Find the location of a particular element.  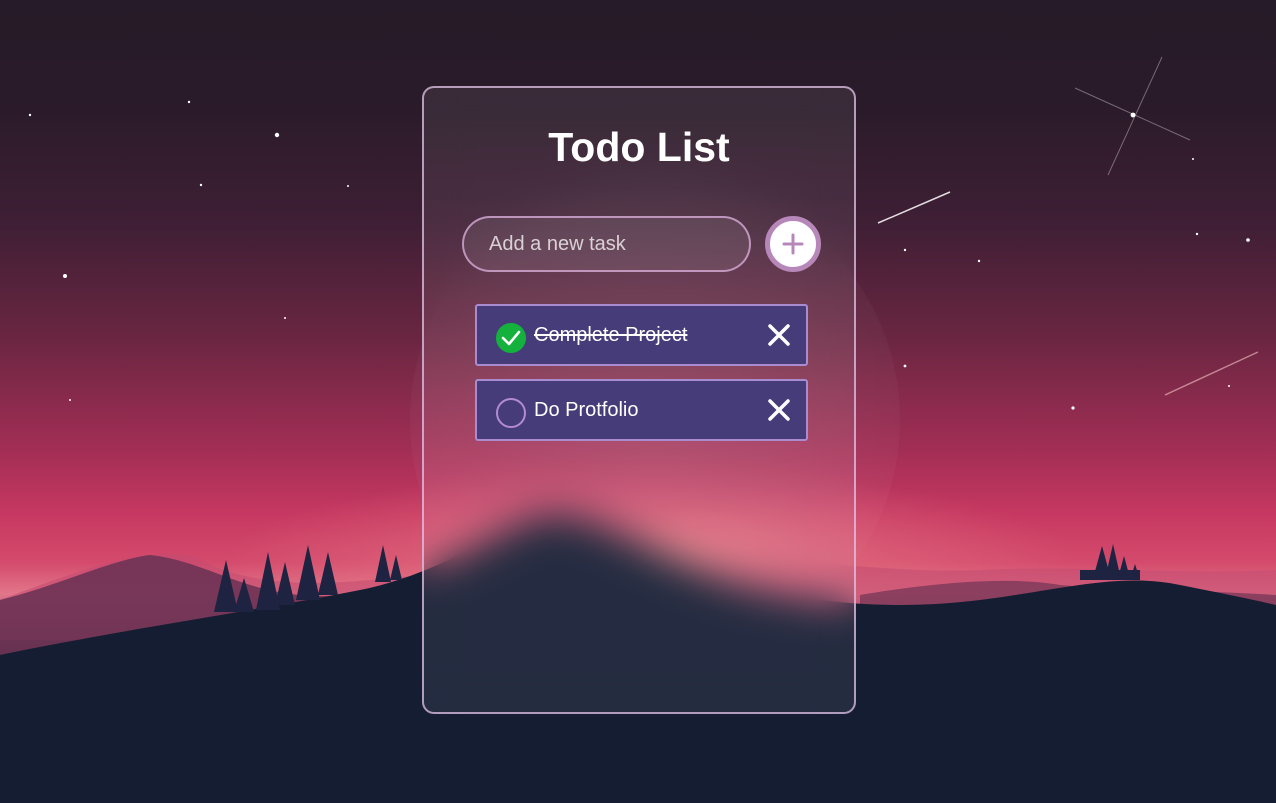

check-icon is located at coordinates (511, 338).